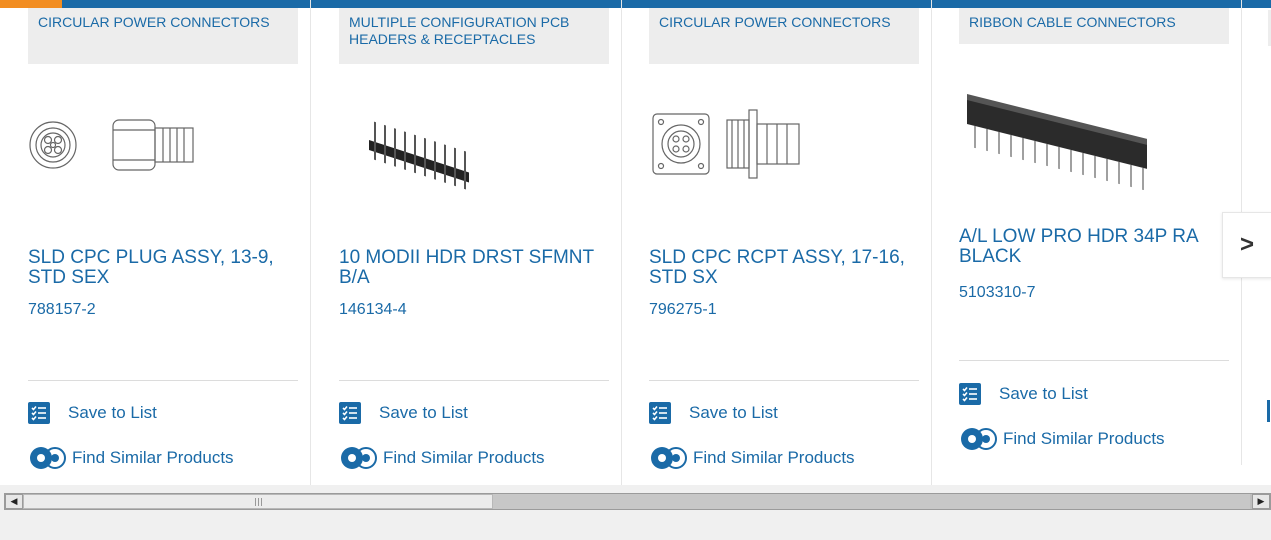 This screenshot has width=1271, height=540. What do you see at coordinates (784, 268) in the screenshot?
I see `product-title: SLD CPC RCPT ASSY, 17-16, STD SX` at bounding box center [784, 268].